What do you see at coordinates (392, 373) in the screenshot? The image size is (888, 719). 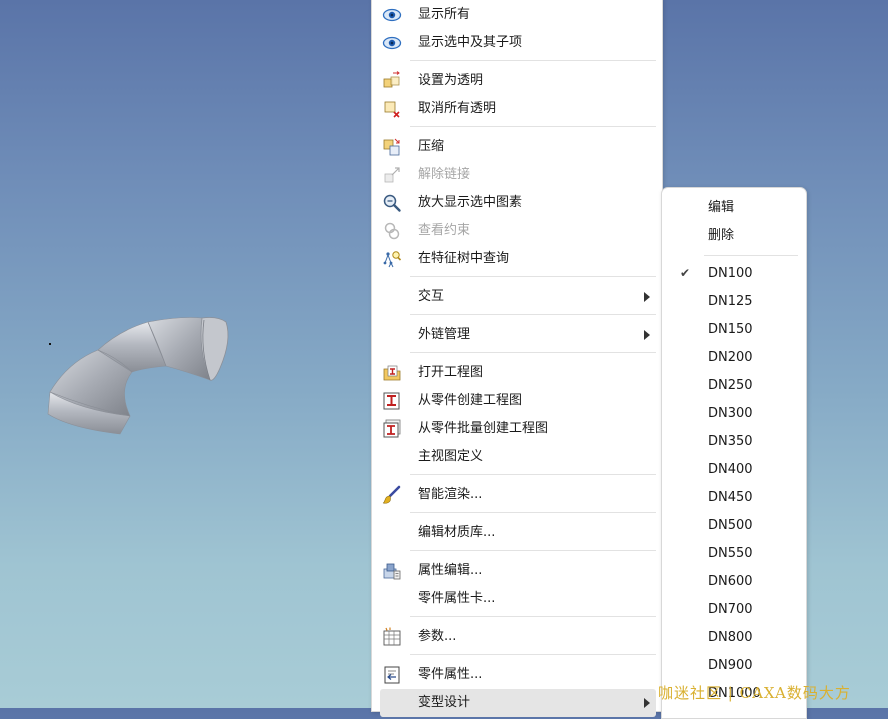 I see `open-drawing-icon` at bounding box center [392, 373].